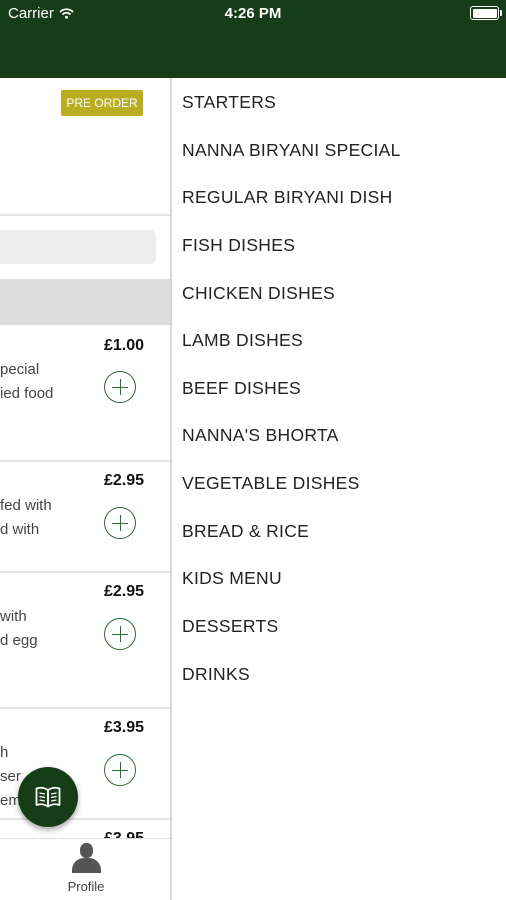 This screenshot has width=506, height=900. I want to click on item-description: d with, so click(20, 529).